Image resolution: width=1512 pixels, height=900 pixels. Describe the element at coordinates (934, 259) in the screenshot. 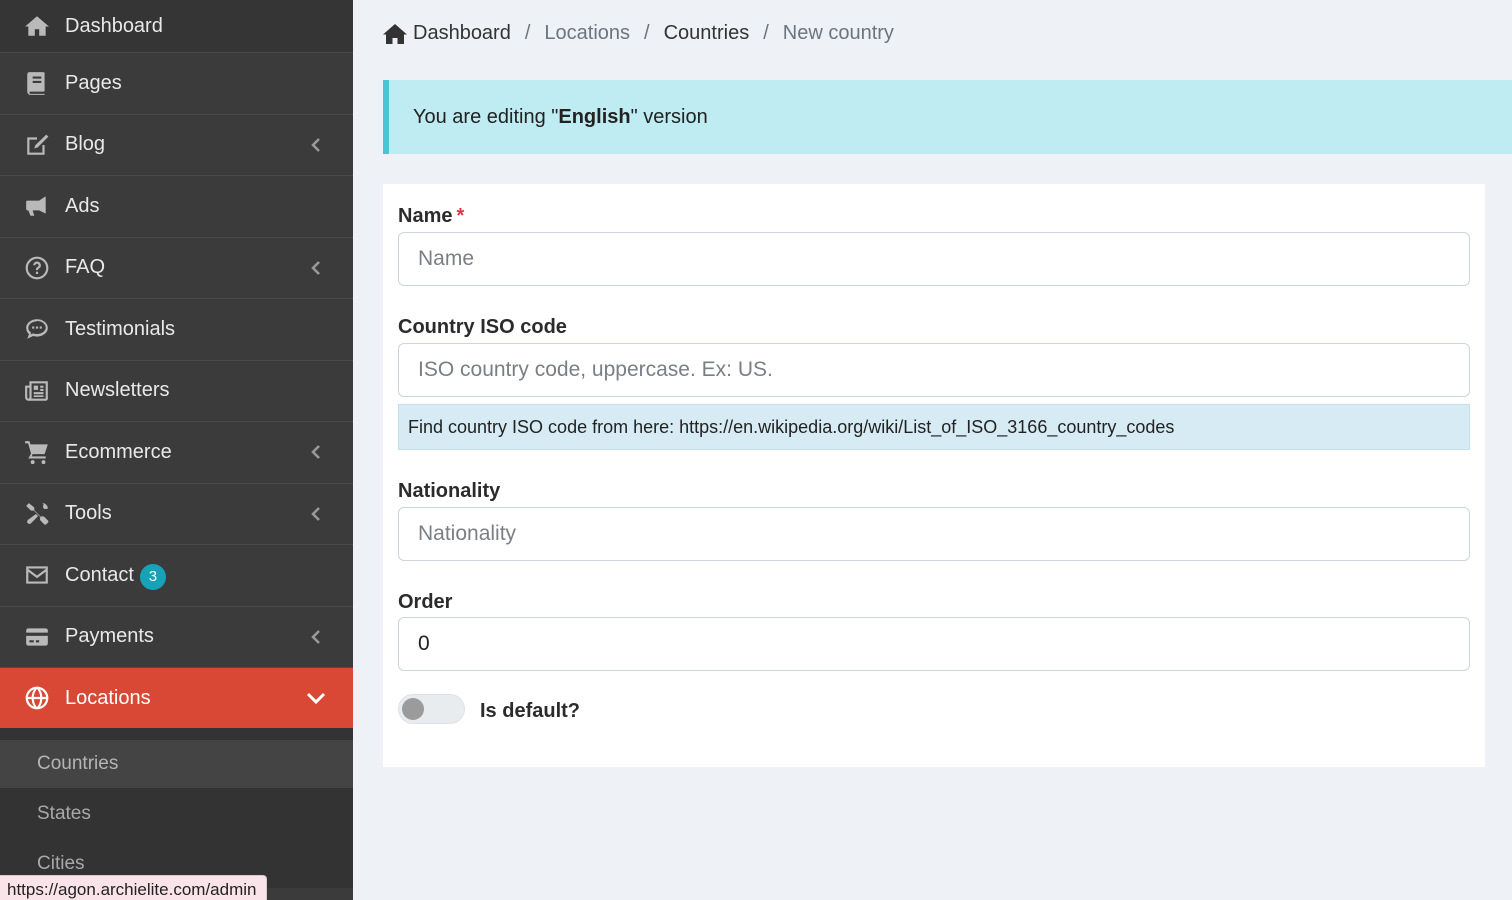

I see `name-input` at that location.